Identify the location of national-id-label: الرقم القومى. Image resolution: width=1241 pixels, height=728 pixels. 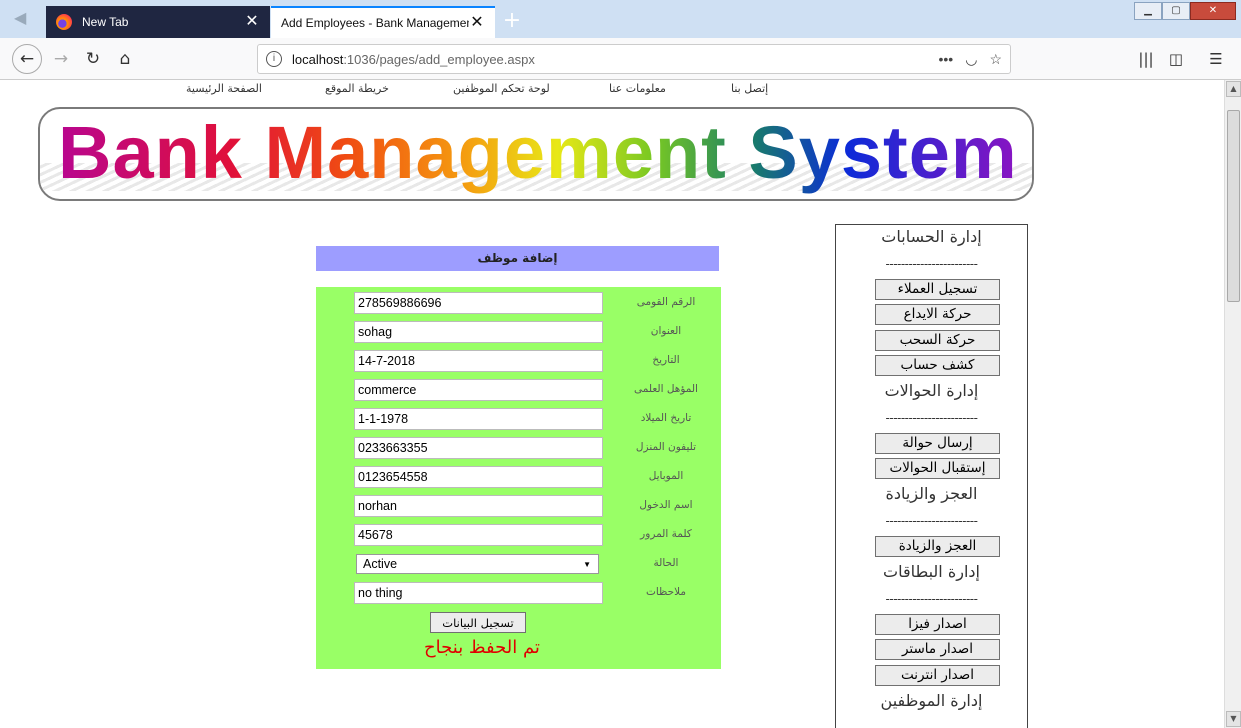
(666, 302).